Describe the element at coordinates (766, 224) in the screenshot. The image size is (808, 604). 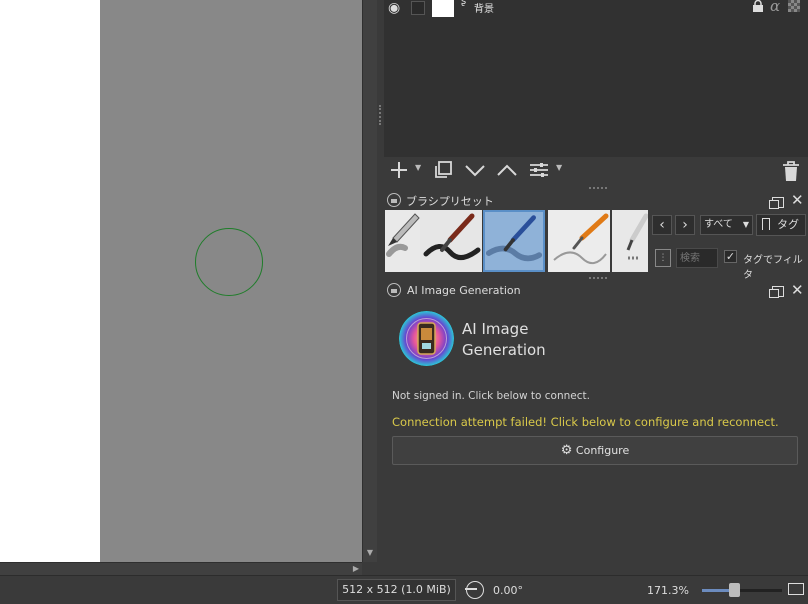
I see `bookmark-icon` at that location.